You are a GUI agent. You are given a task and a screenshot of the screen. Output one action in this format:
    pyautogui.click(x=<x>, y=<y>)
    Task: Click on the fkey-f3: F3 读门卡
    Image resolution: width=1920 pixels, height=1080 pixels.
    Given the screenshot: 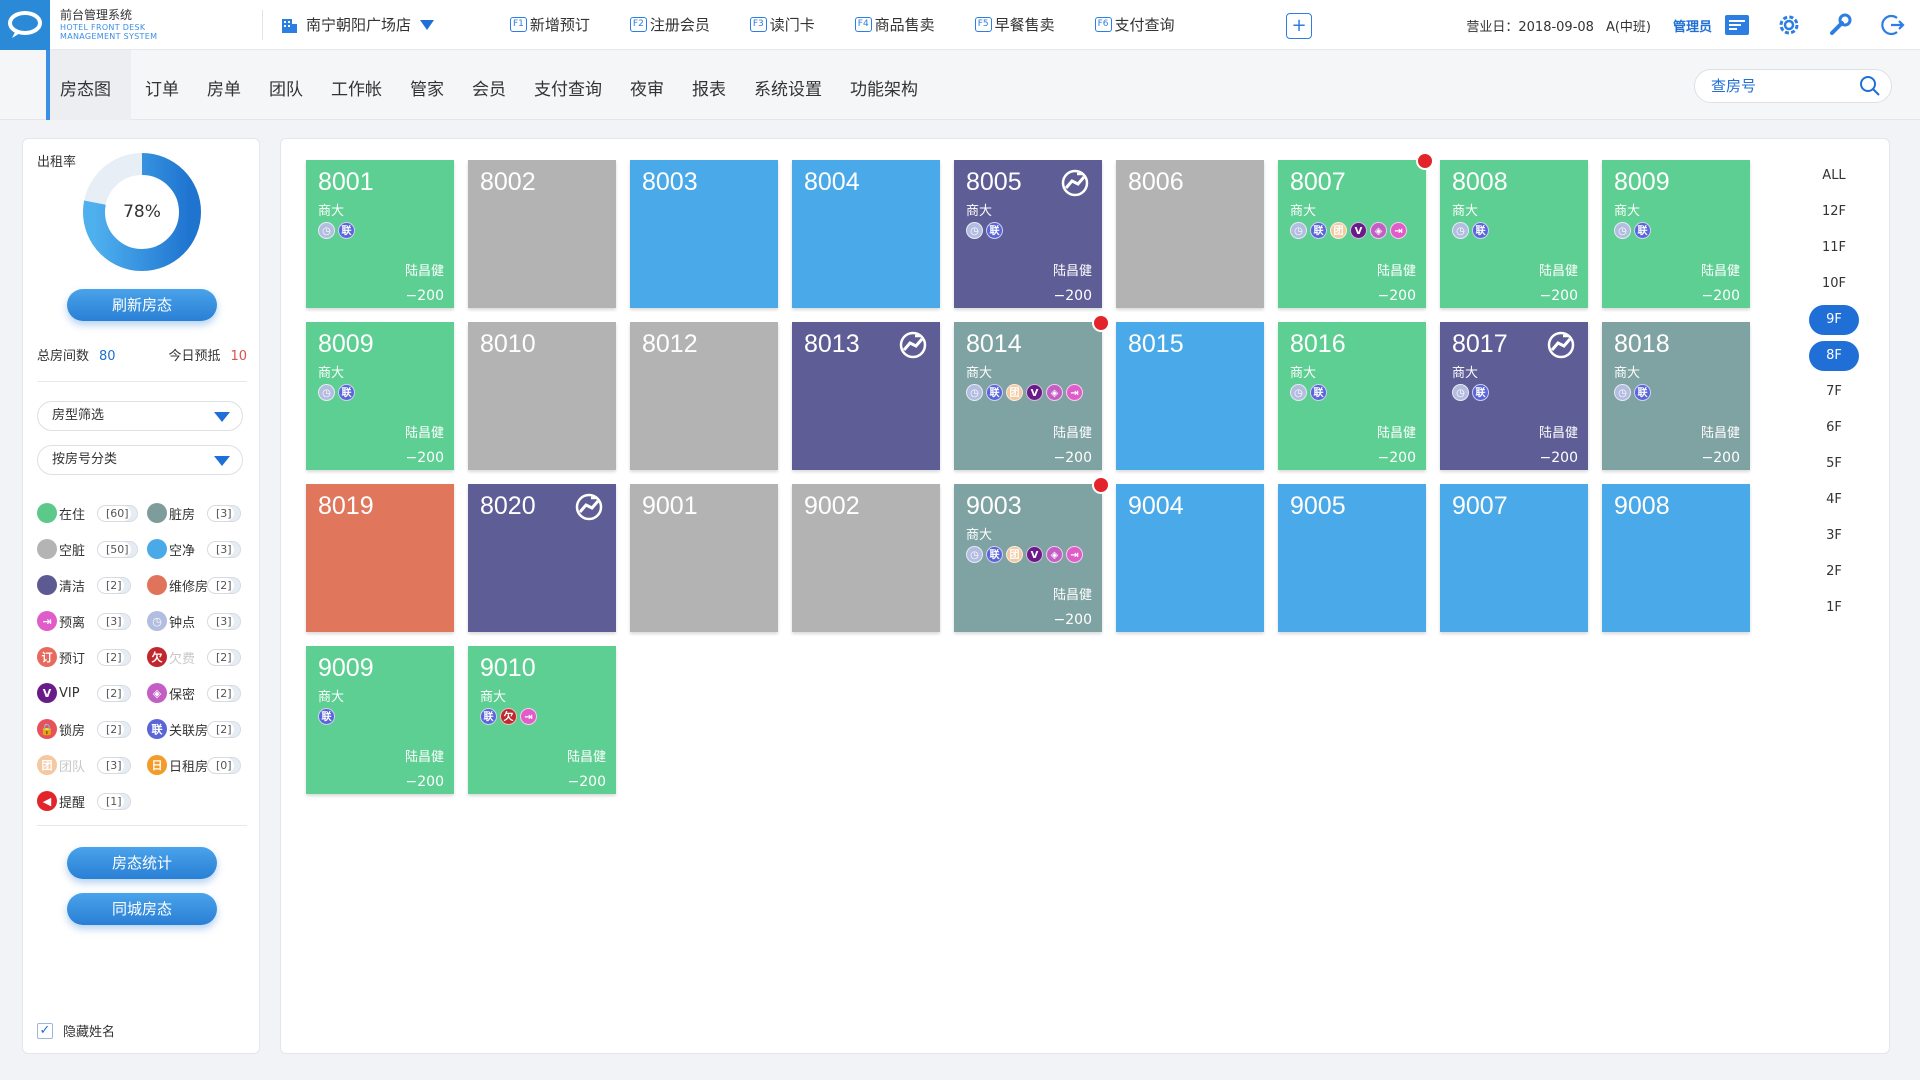 What is the action you would take?
    pyautogui.click(x=782, y=24)
    